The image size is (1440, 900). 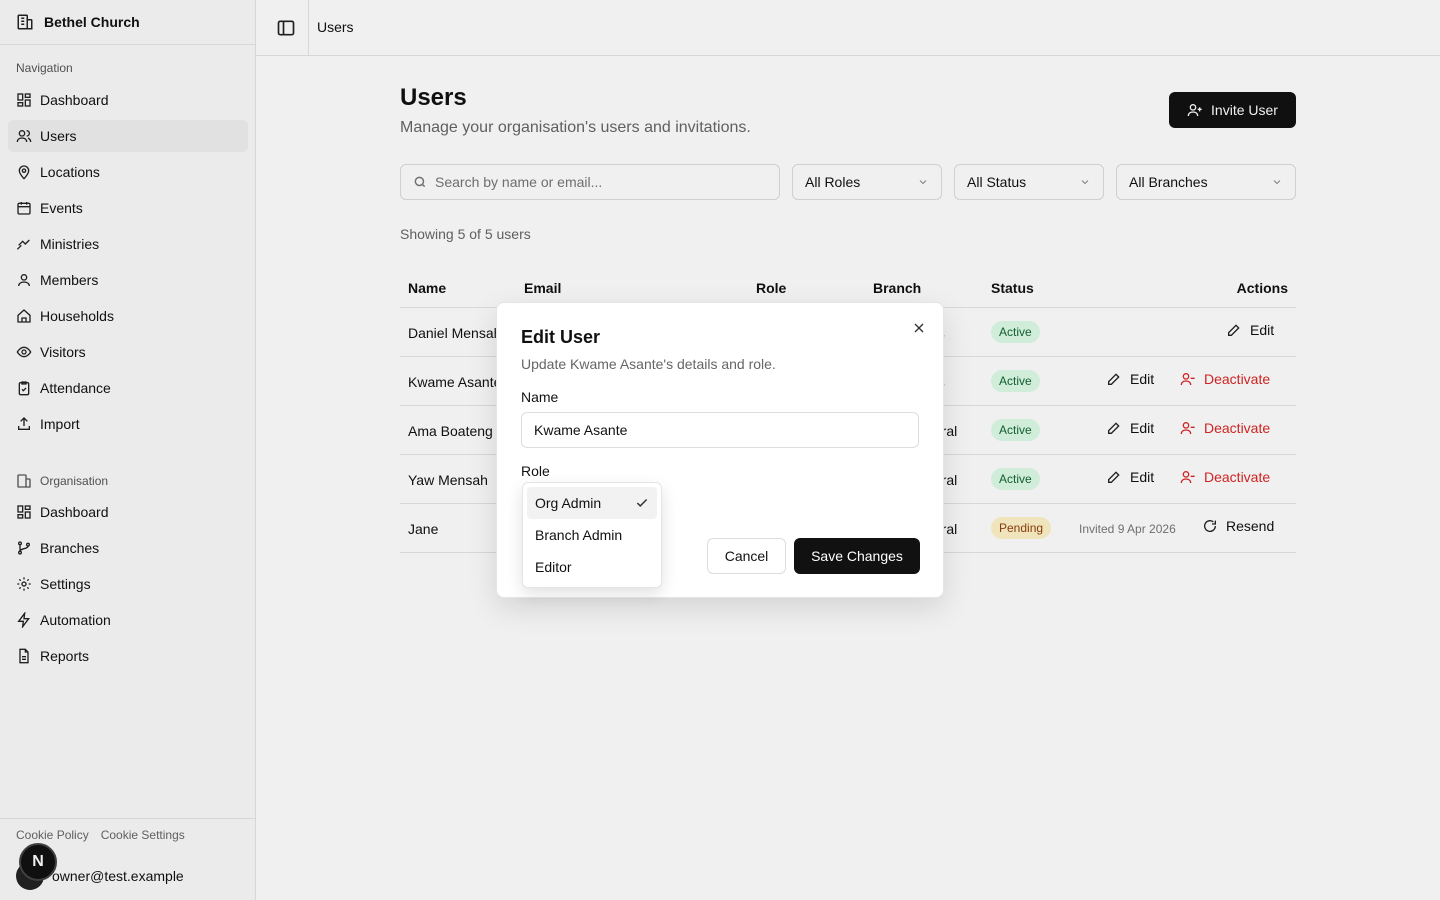 What do you see at coordinates (720, 430) in the screenshot?
I see `name-field` at bounding box center [720, 430].